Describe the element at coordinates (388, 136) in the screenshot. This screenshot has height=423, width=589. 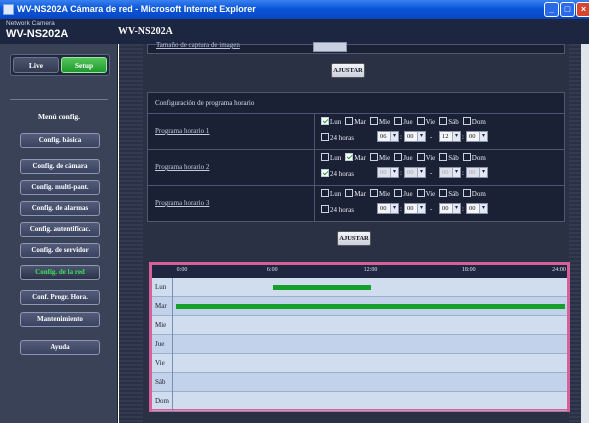
I see `time-select-start-h: 06 ▾` at that location.